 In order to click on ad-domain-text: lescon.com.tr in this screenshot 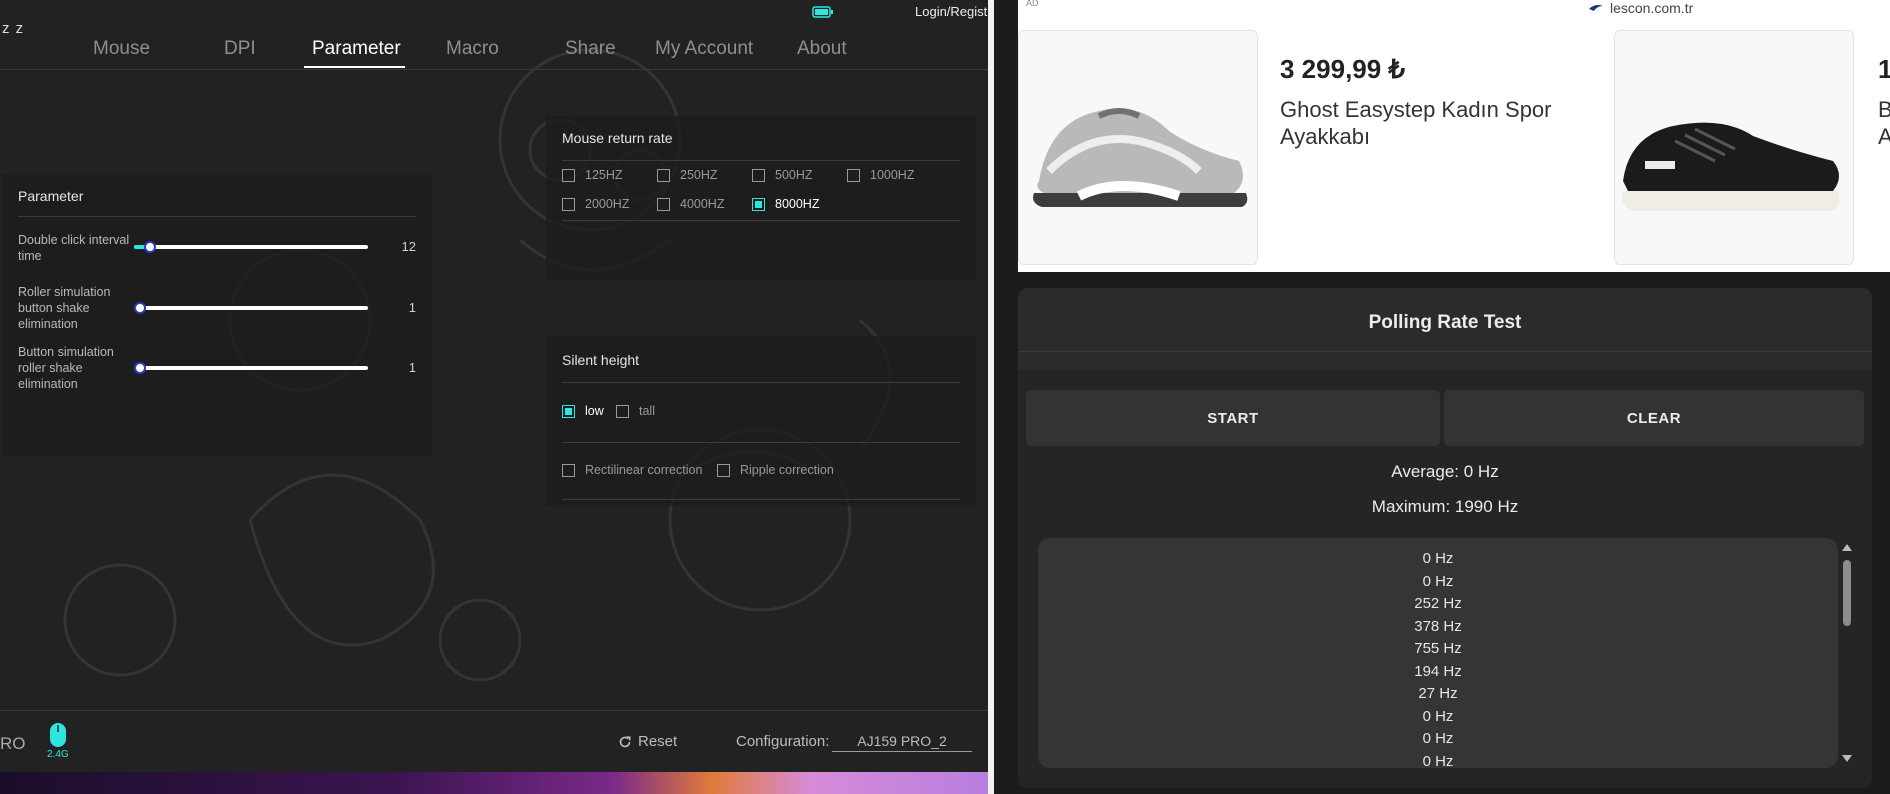, I will do `click(1652, 8)`.